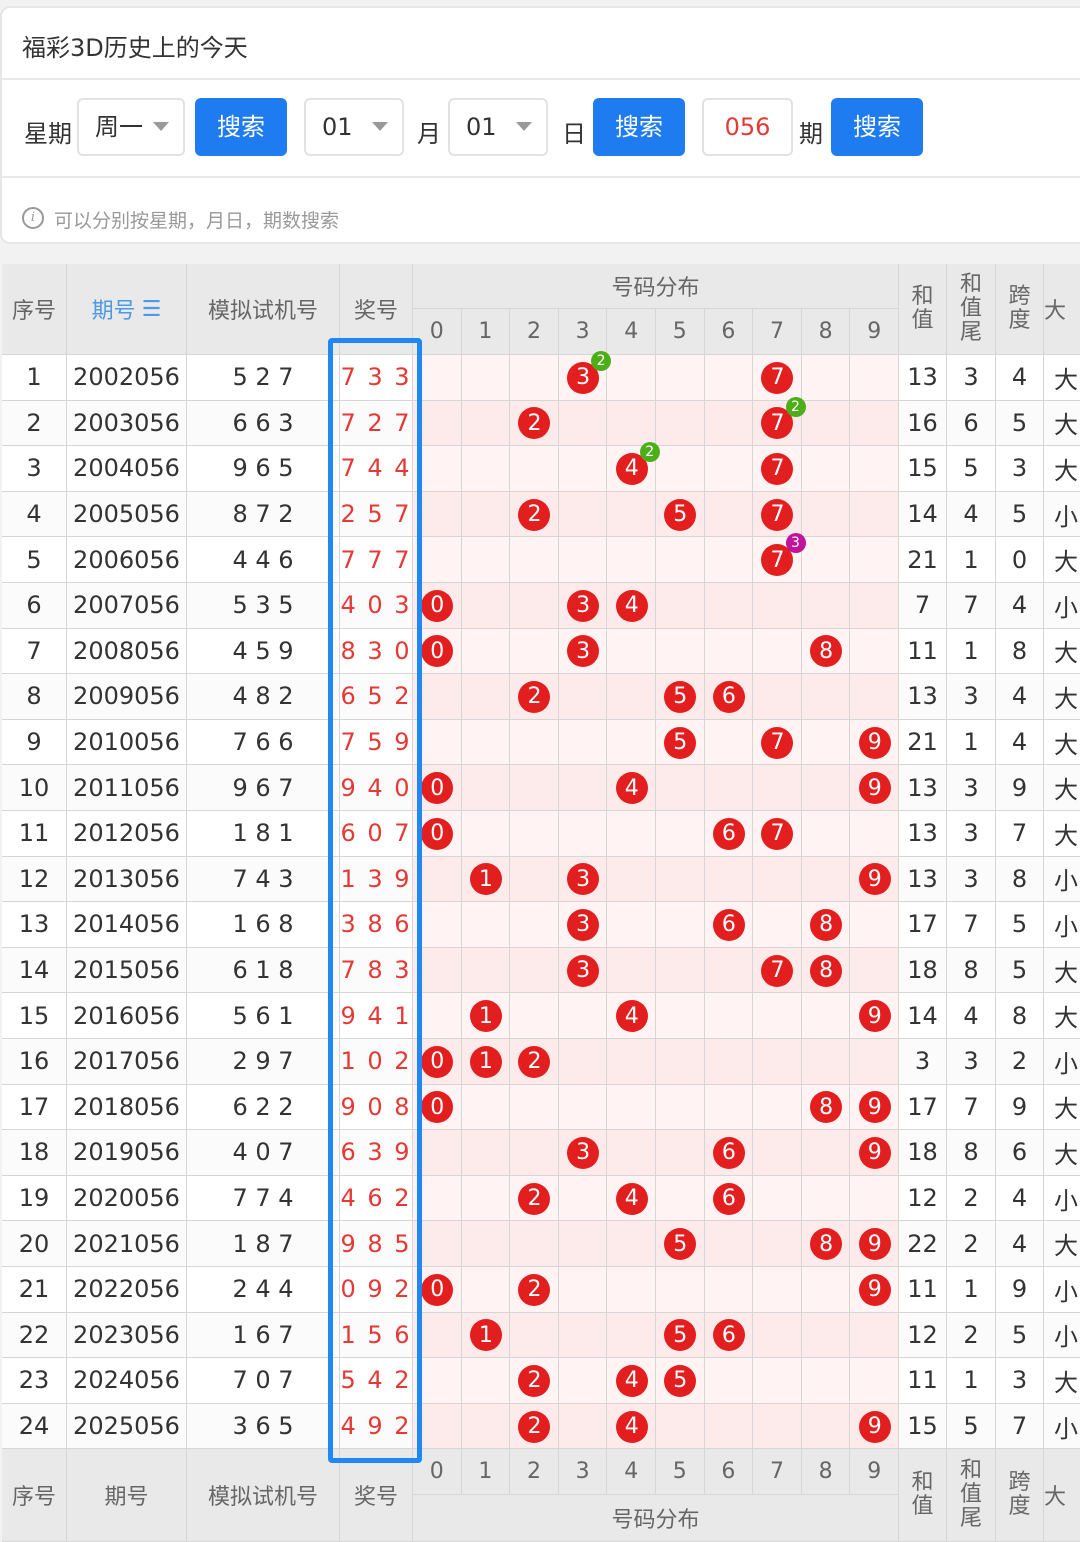 The image size is (1080, 1542). Describe the element at coordinates (1020, 423) in the screenshot. I see `row-span: 5` at that location.